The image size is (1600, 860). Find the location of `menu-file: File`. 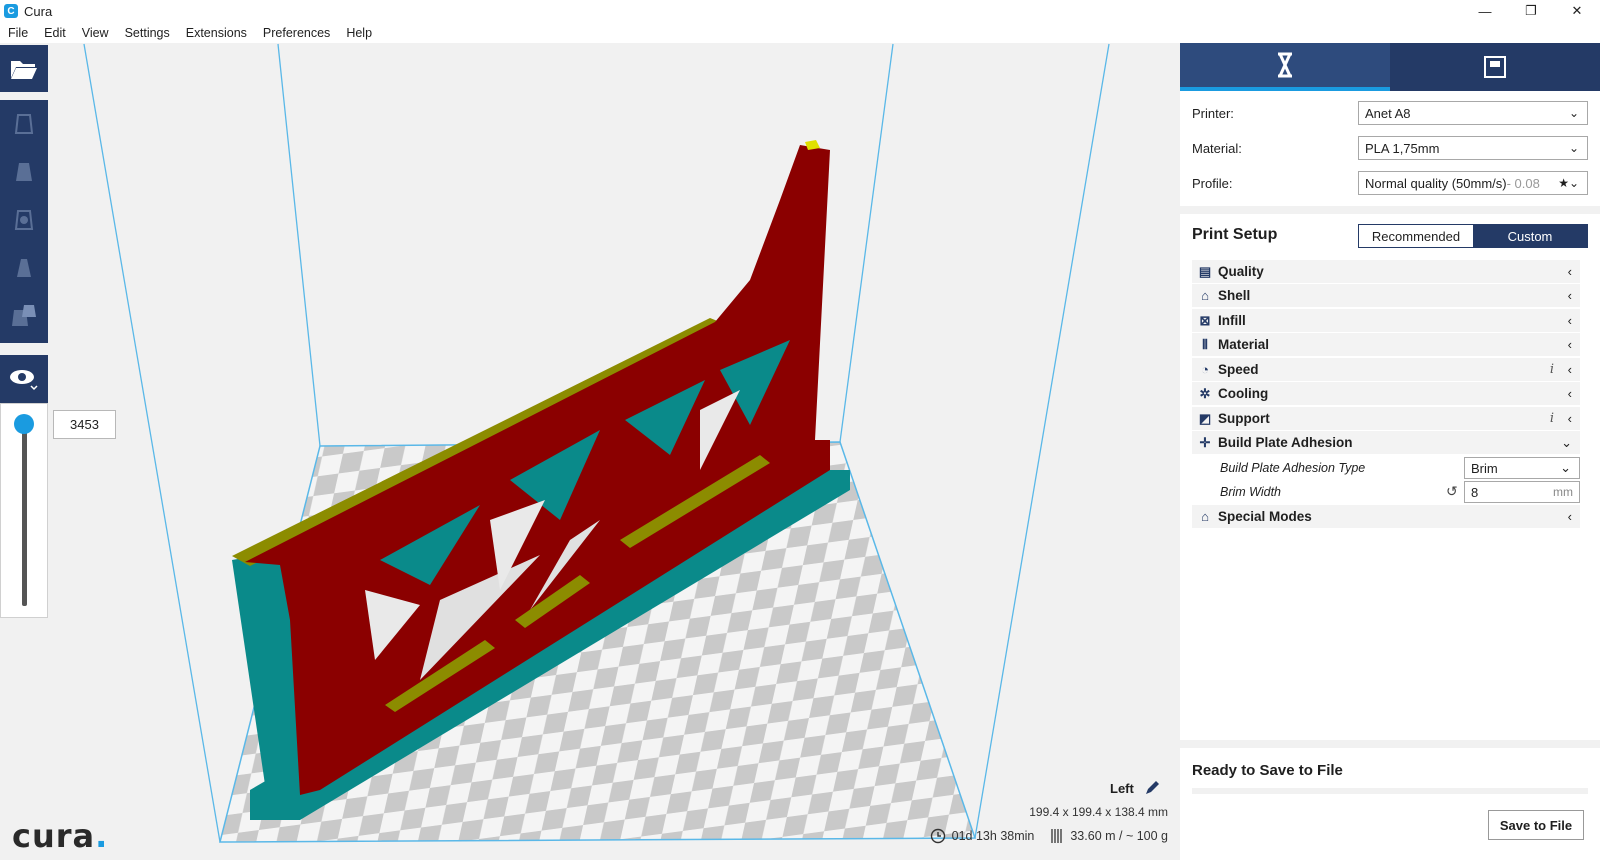

menu-file: File is located at coordinates (18, 32).